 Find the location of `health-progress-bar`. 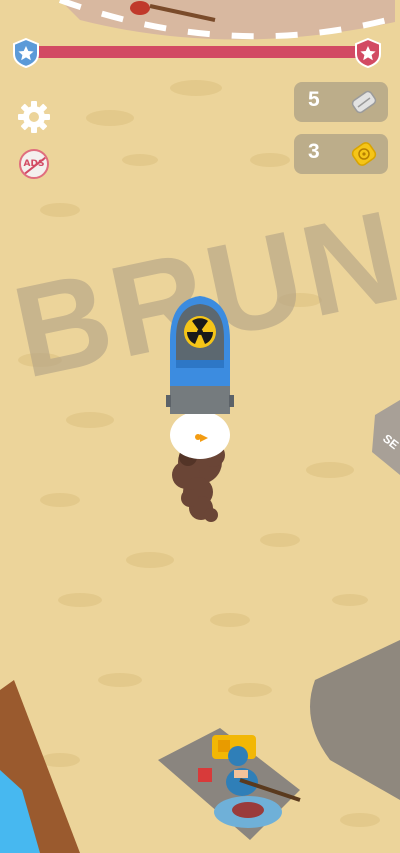

health-progress-bar is located at coordinates (197, 53).